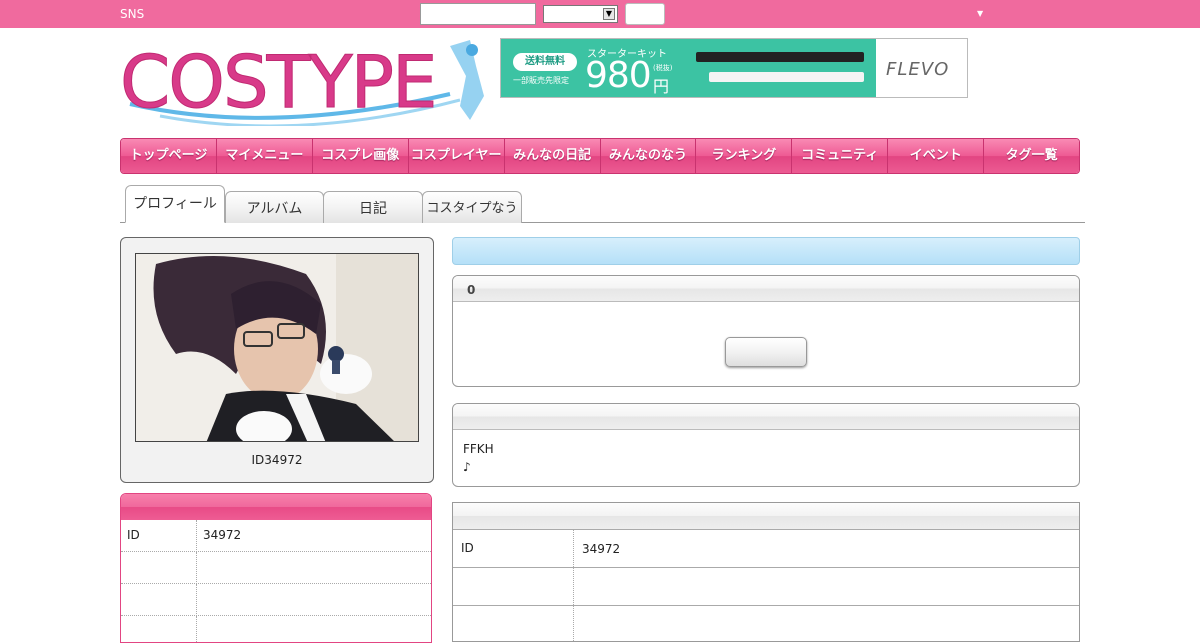 This screenshot has height=643, width=1200. Describe the element at coordinates (618, 75) in the screenshot. I see `ad-price: 980` at that location.